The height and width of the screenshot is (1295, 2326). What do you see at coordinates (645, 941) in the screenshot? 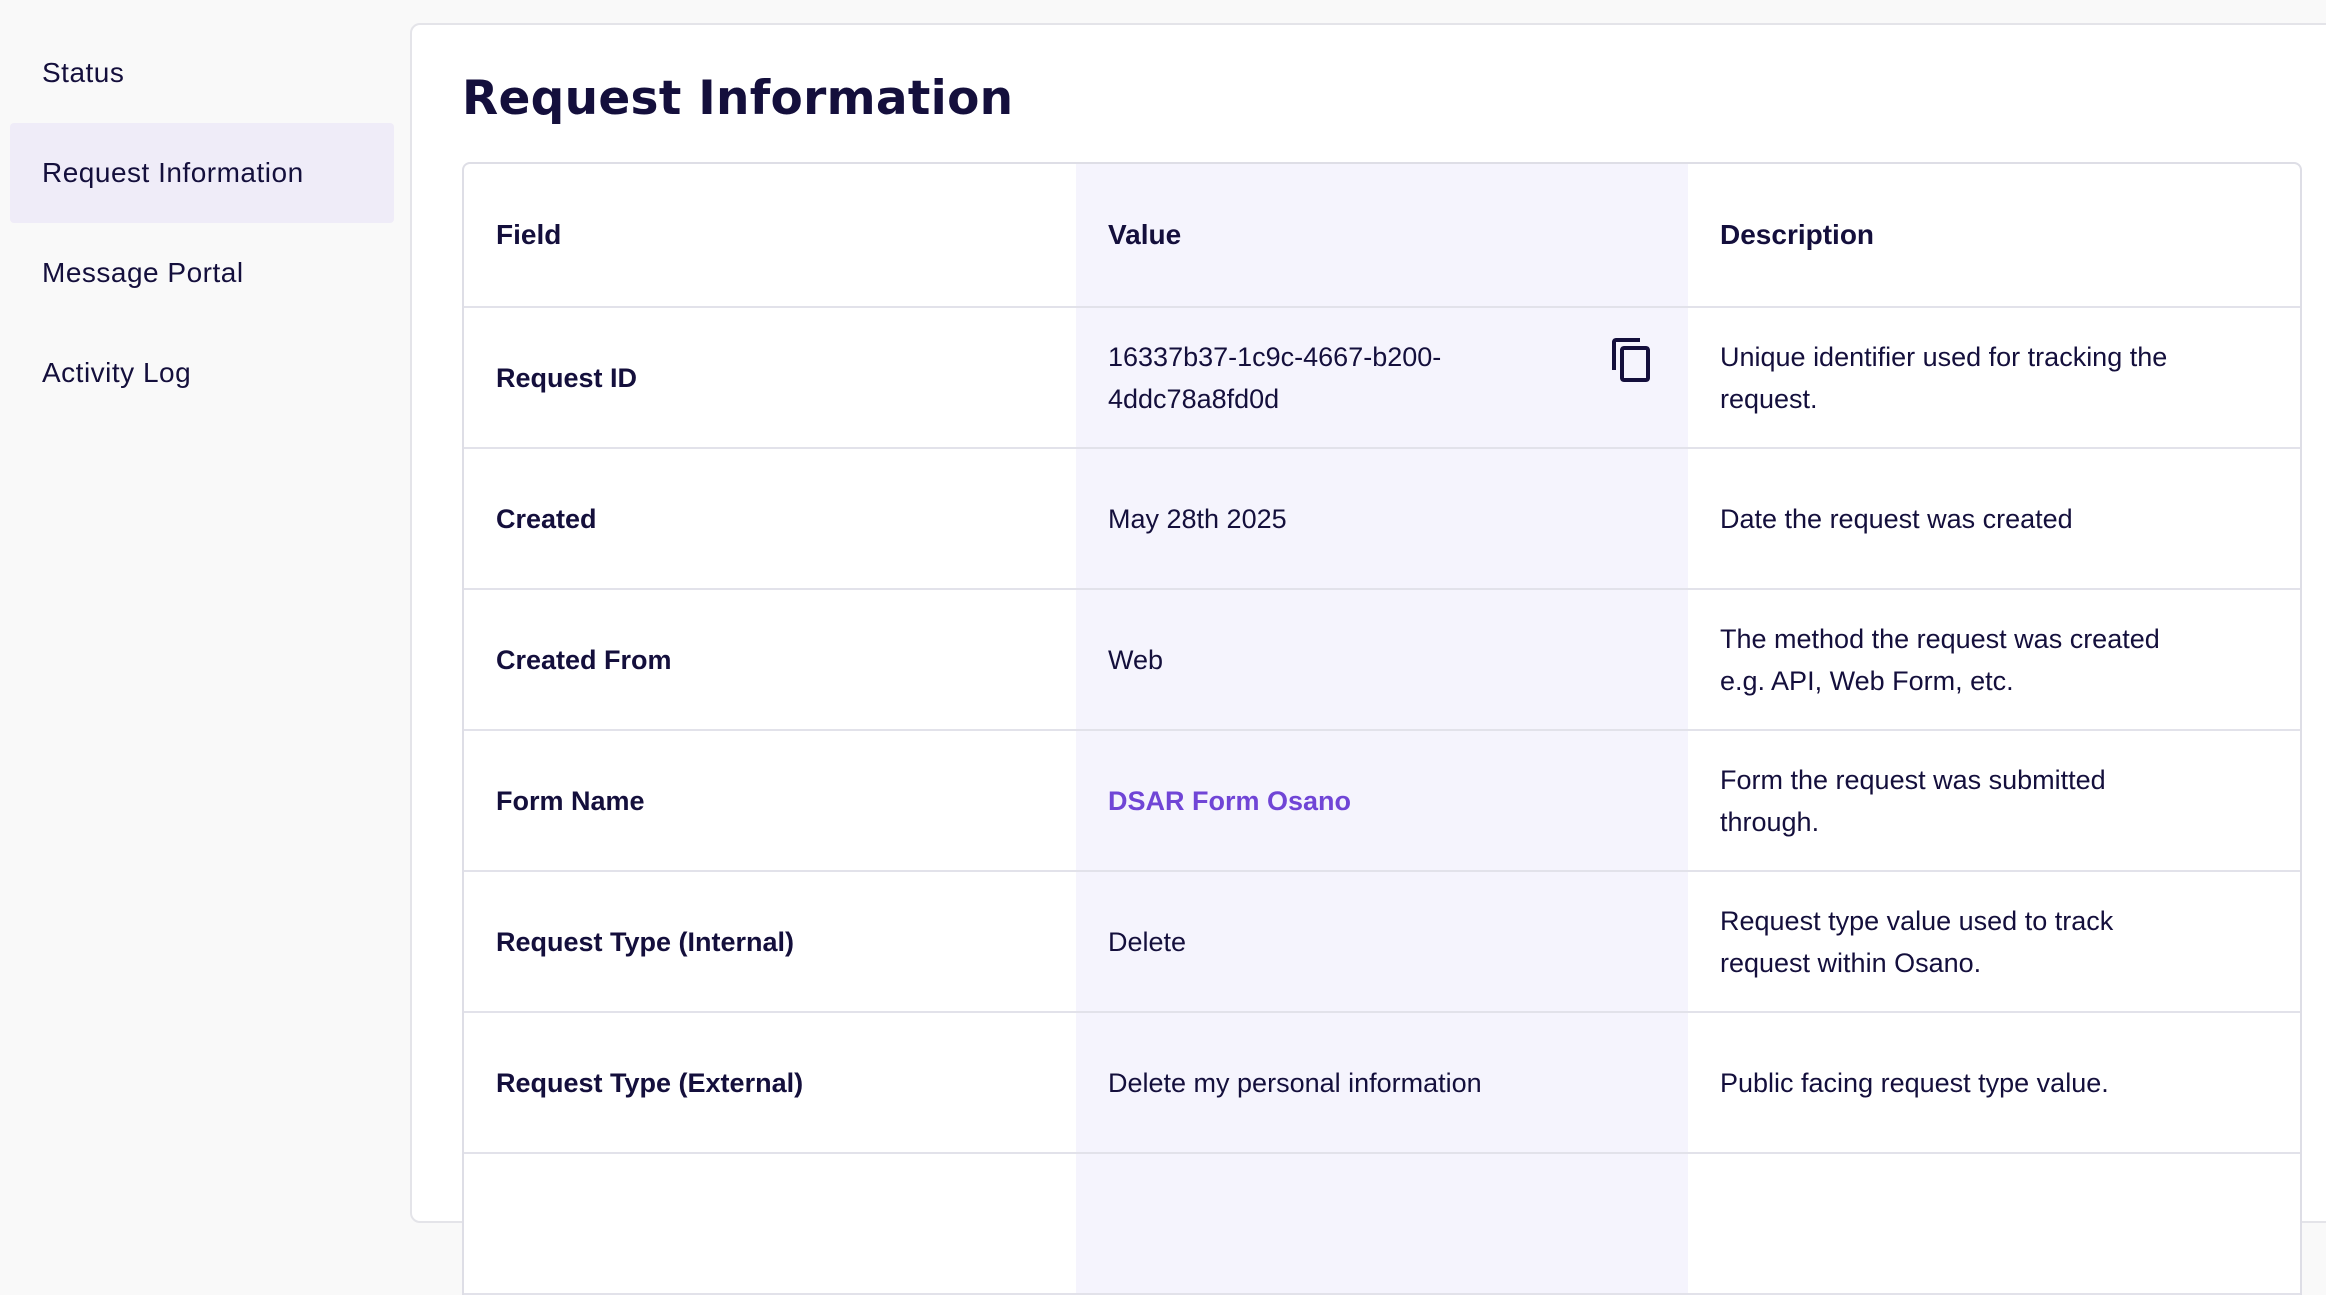
I see `field-cell: Request Type (Internal)` at bounding box center [645, 941].